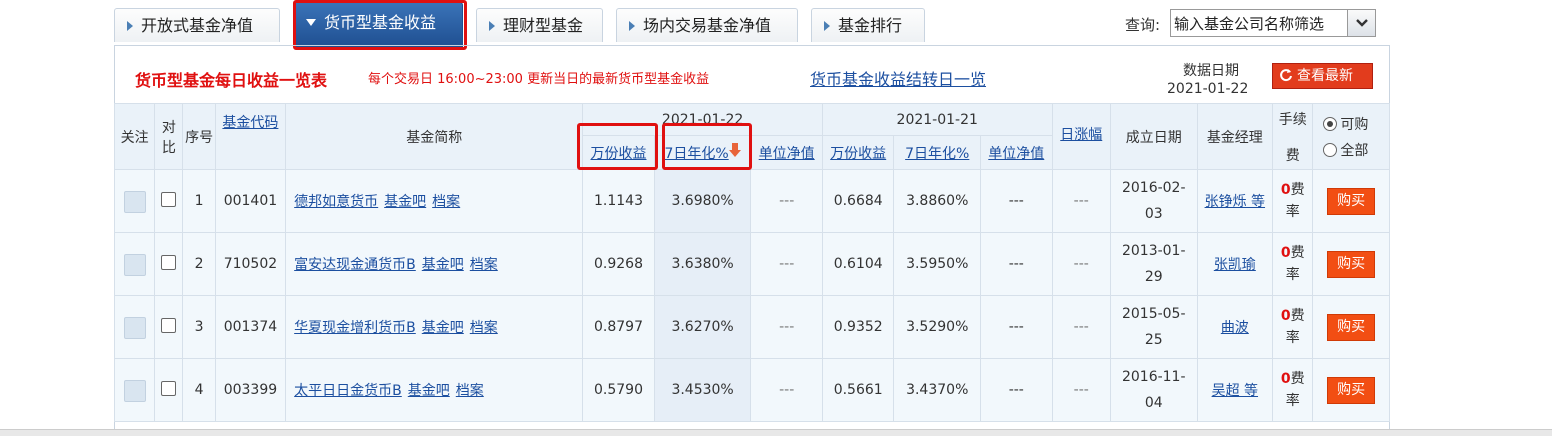  I want to click on manager-link: 张凯瑜, so click(1235, 265).